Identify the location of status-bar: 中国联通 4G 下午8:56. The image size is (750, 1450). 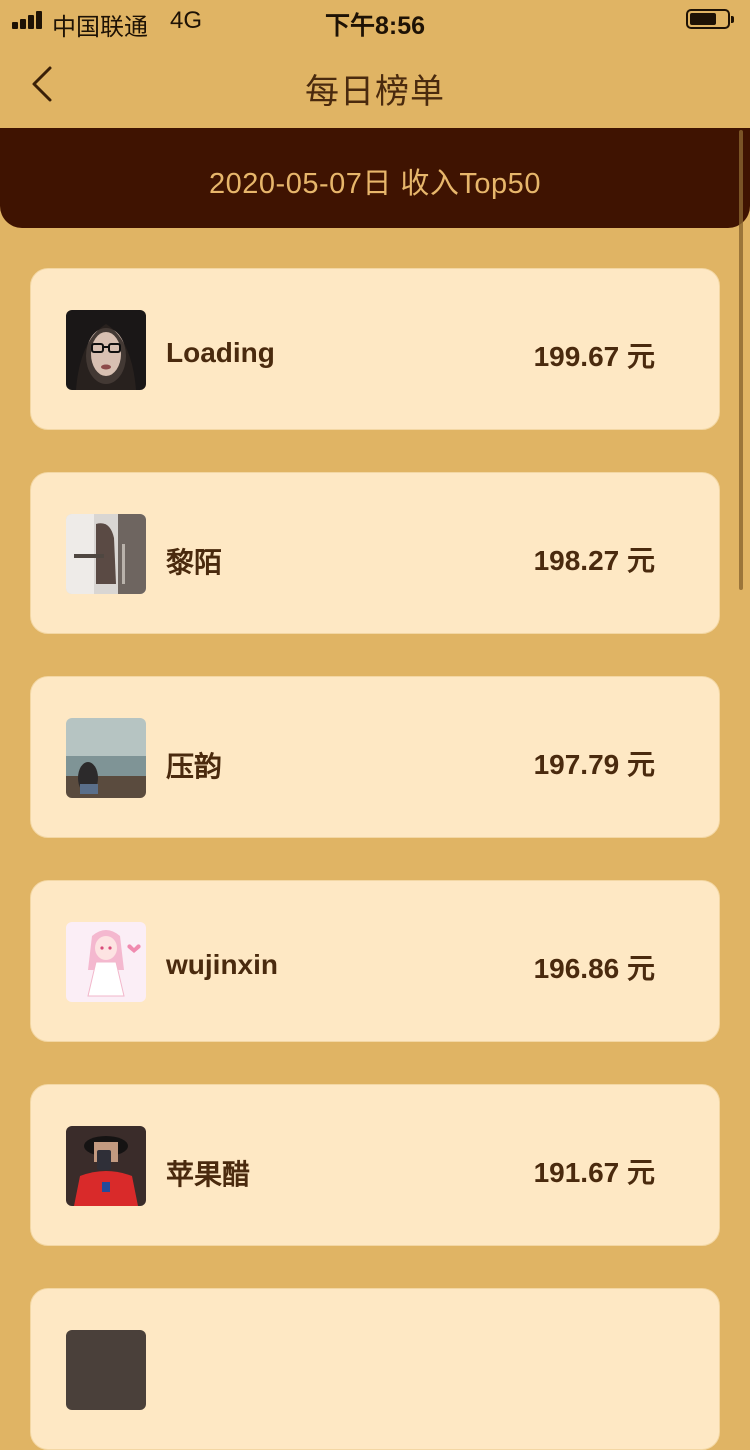
(375, 21).